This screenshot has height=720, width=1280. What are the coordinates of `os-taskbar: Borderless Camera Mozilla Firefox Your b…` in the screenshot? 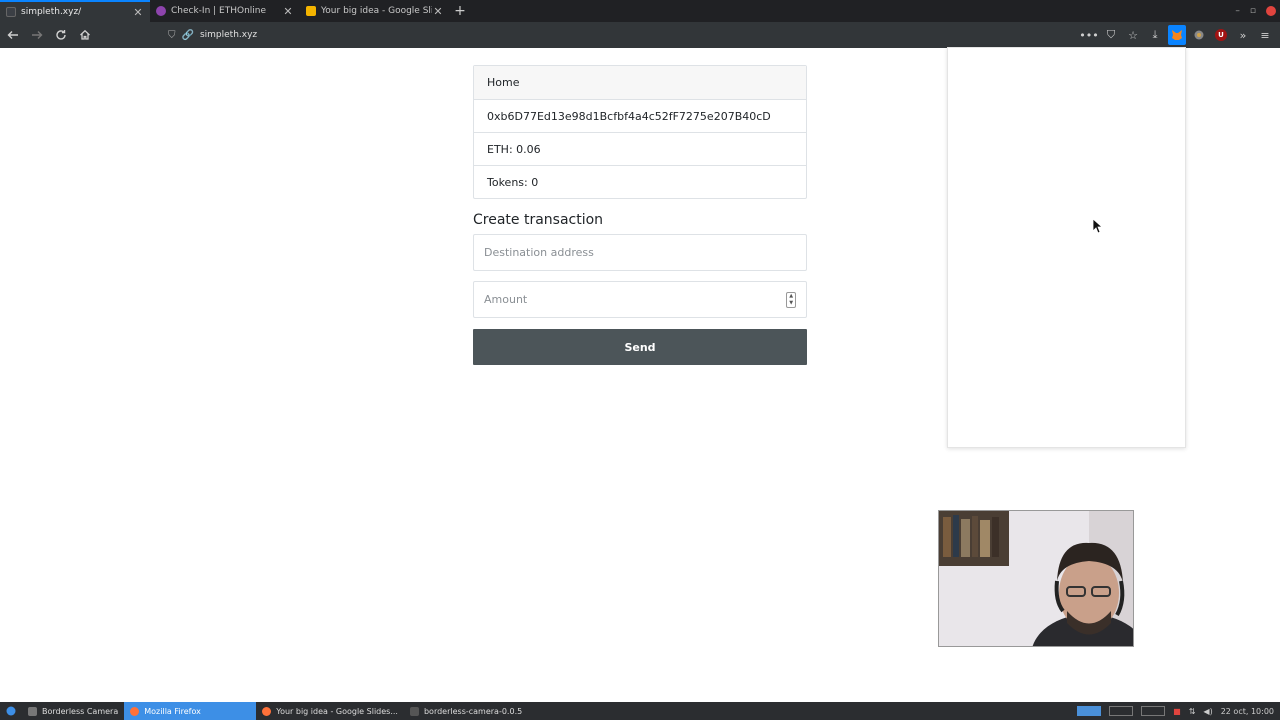 It's located at (640, 711).